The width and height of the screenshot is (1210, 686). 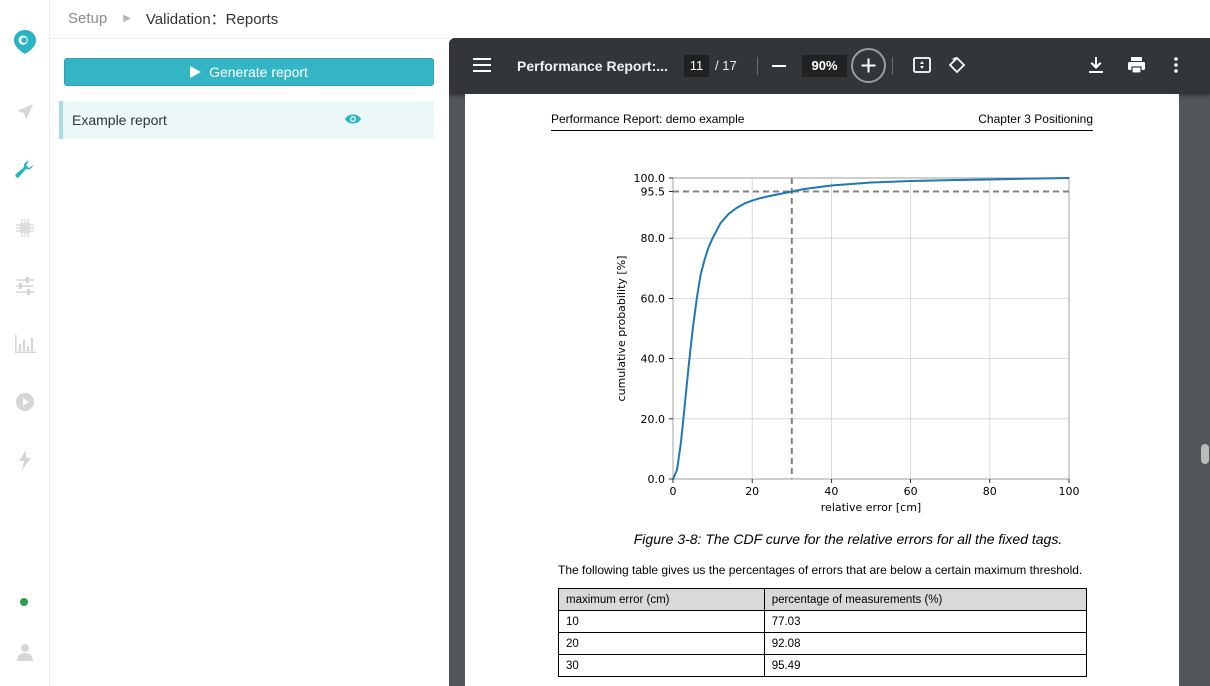 What do you see at coordinates (925, 665) in the screenshot?
I see `table-cell: 95.49` at bounding box center [925, 665].